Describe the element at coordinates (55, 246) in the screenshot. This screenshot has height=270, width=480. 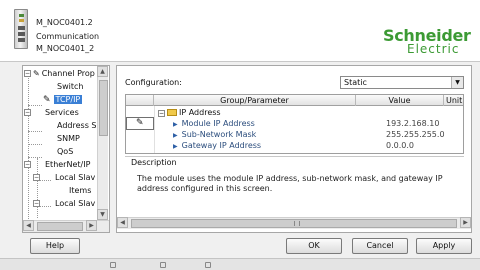
I see `help-button: Help` at that location.